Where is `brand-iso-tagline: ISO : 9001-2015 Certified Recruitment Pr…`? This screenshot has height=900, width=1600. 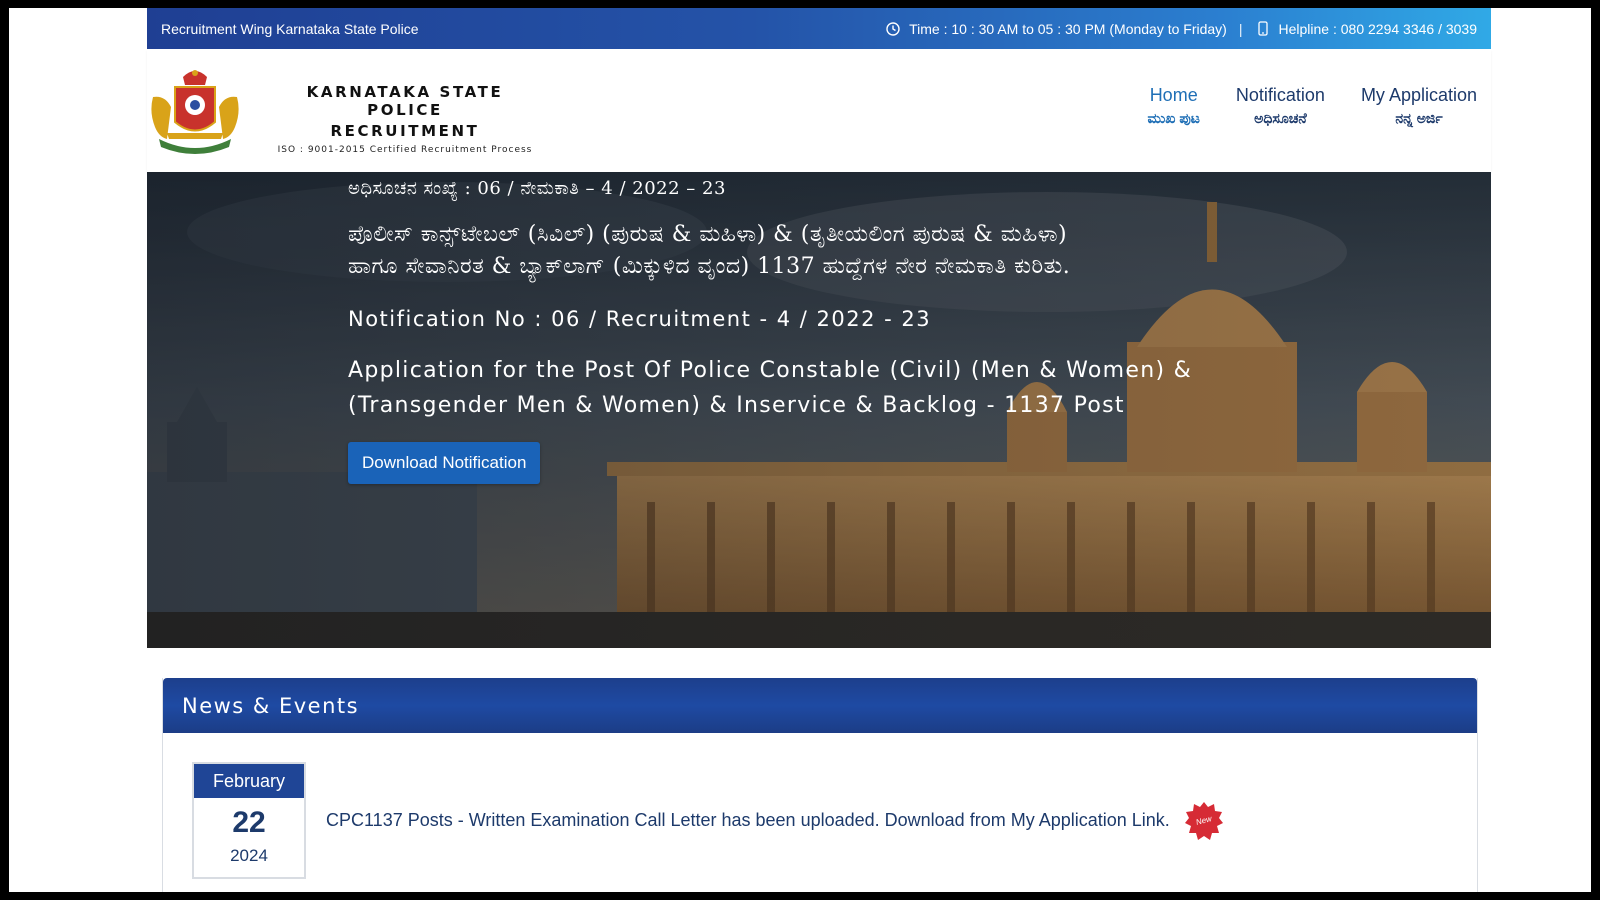
brand-iso-tagline: ISO : 9001-2015 Certified Recruitment Pr… is located at coordinates (405, 150).